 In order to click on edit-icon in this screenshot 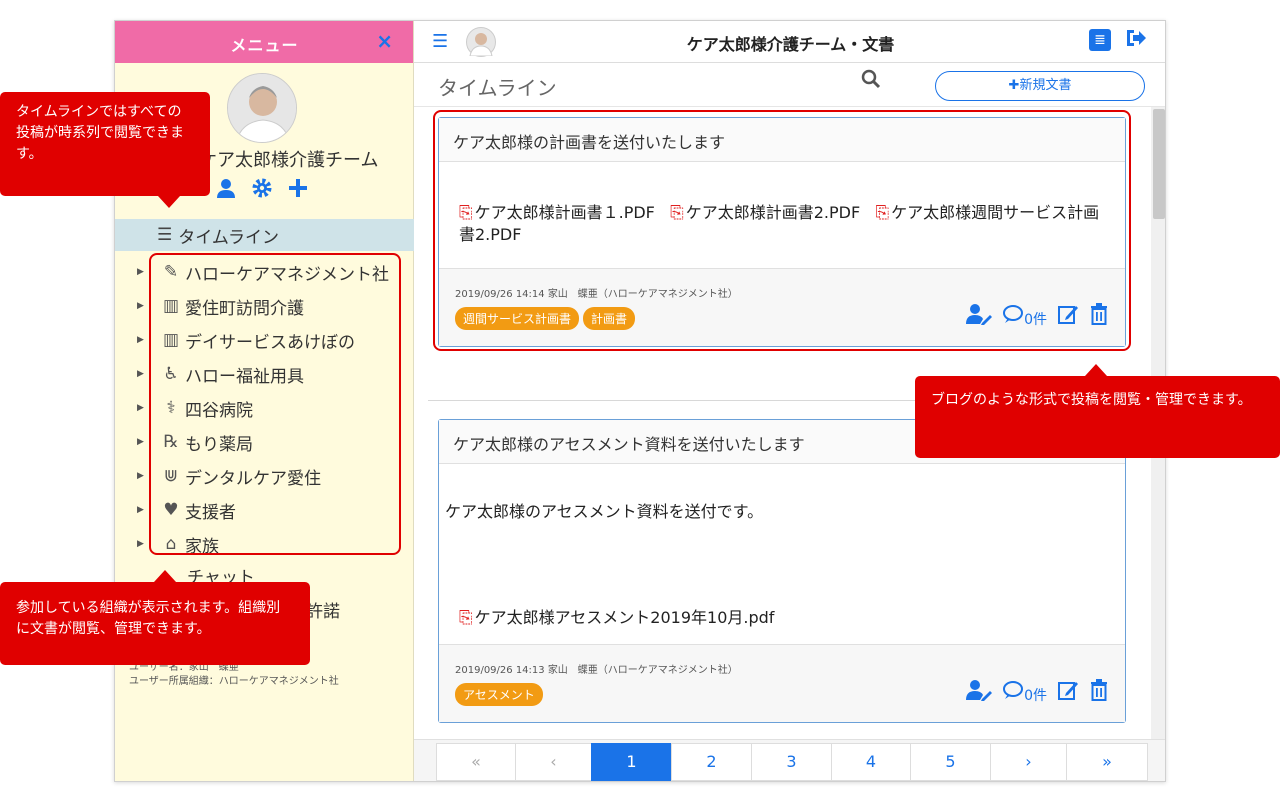, I will do `click(1068, 692)`.